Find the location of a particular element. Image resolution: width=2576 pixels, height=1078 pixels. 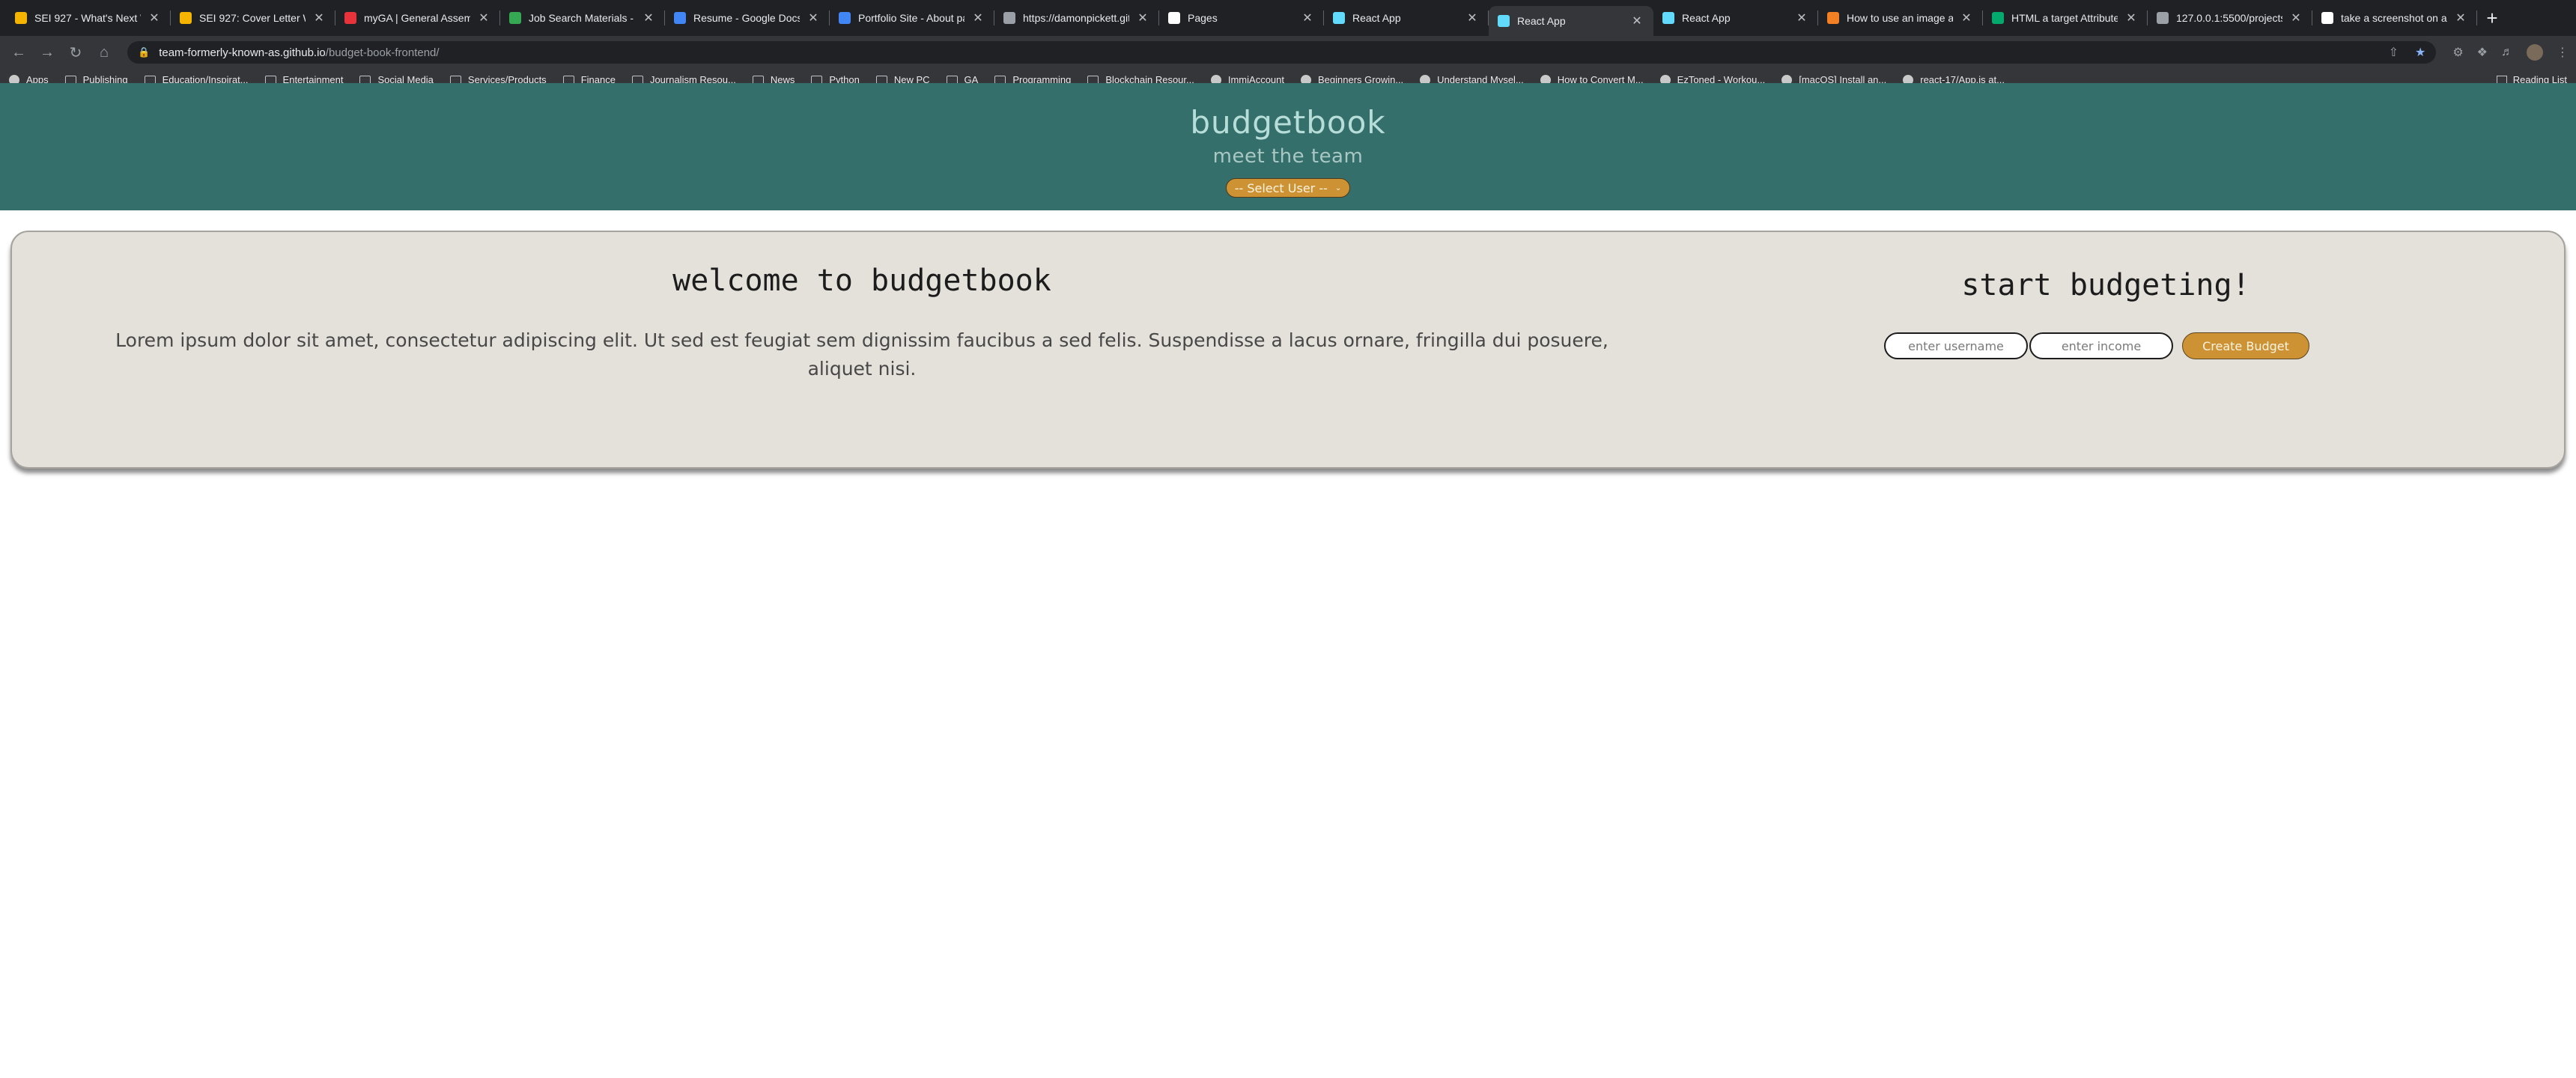

extension-icon: ⚙ is located at coordinates (2457, 52).